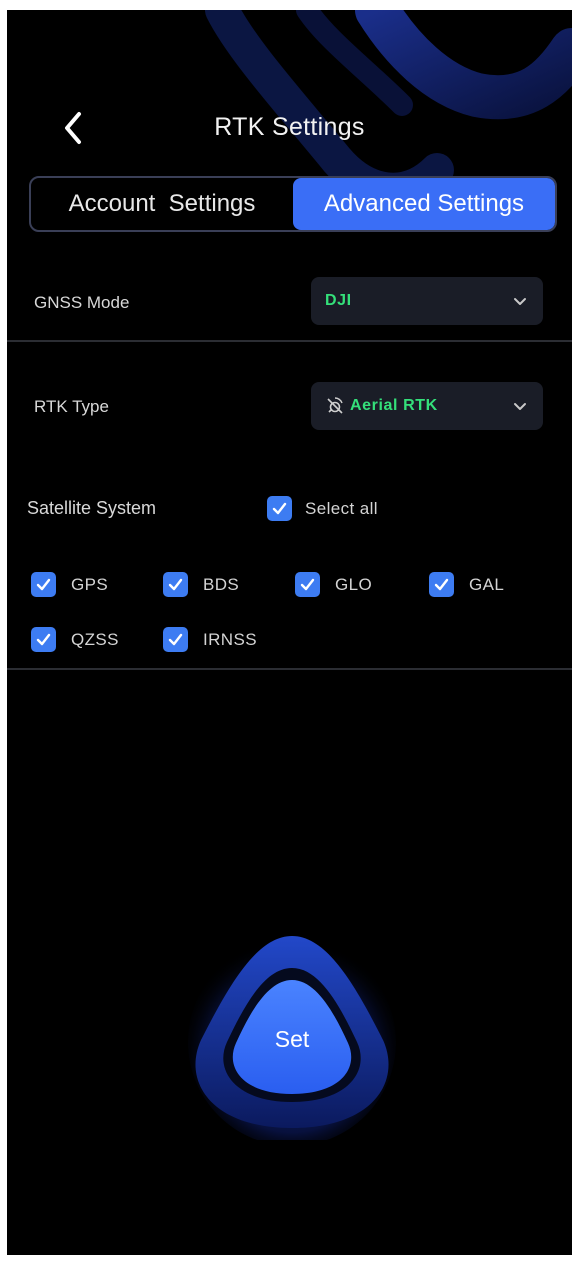  I want to click on rtk-type-dropdown: Aerial RTK, so click(427, 406).